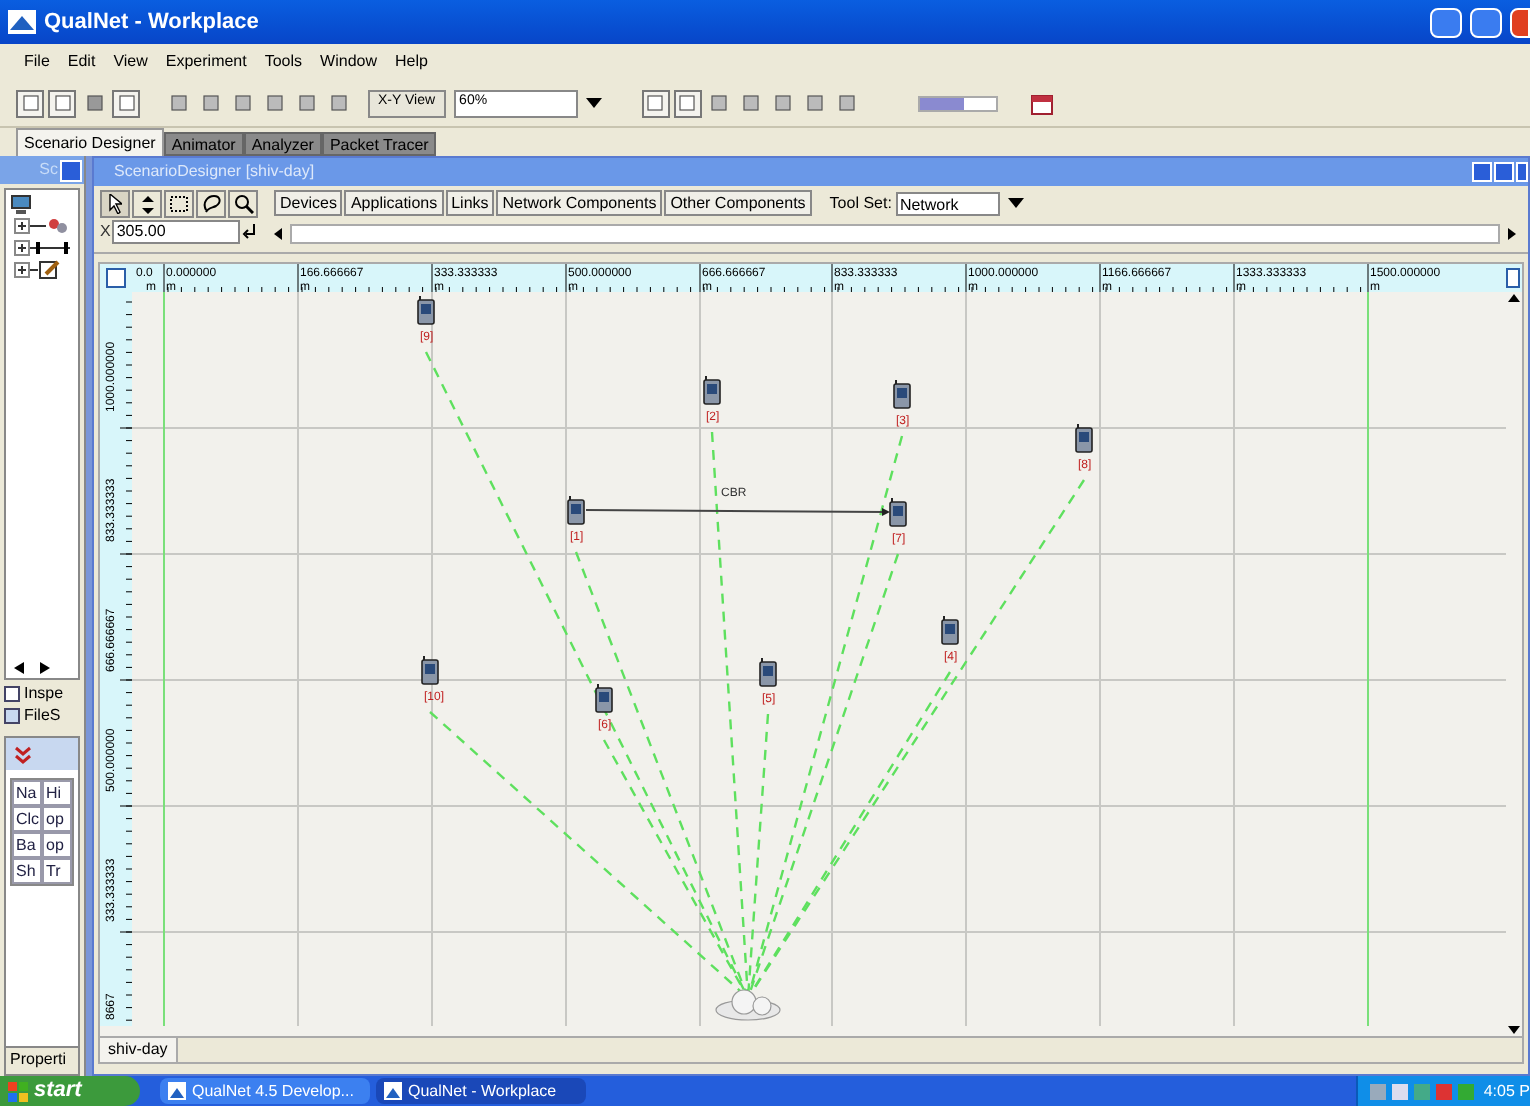 The height and width of the screenshot is (1106, 1530). Describe the element at coordinates (470, 203) in the screenshot. I see `category-tab: Links` at that location.